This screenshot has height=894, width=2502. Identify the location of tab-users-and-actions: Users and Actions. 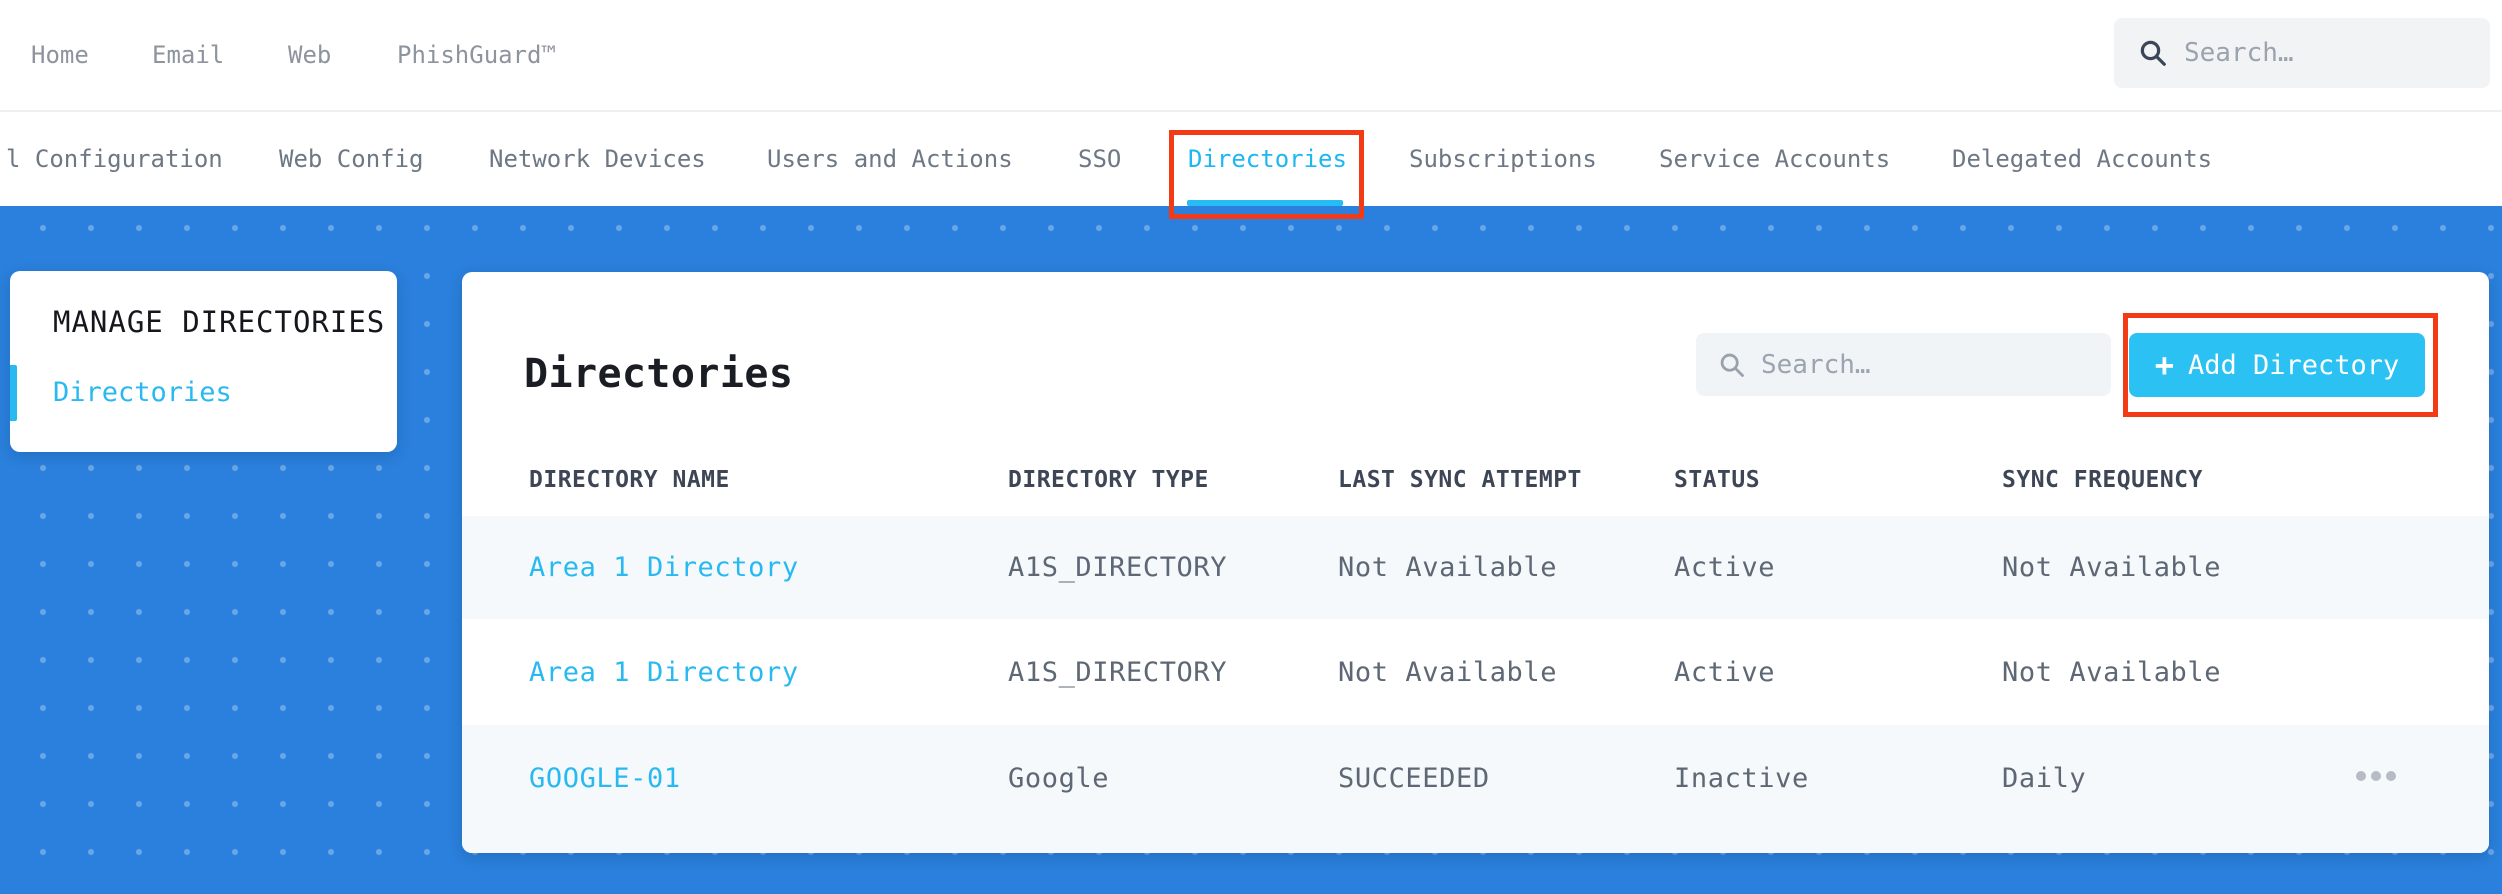
(890, 159).